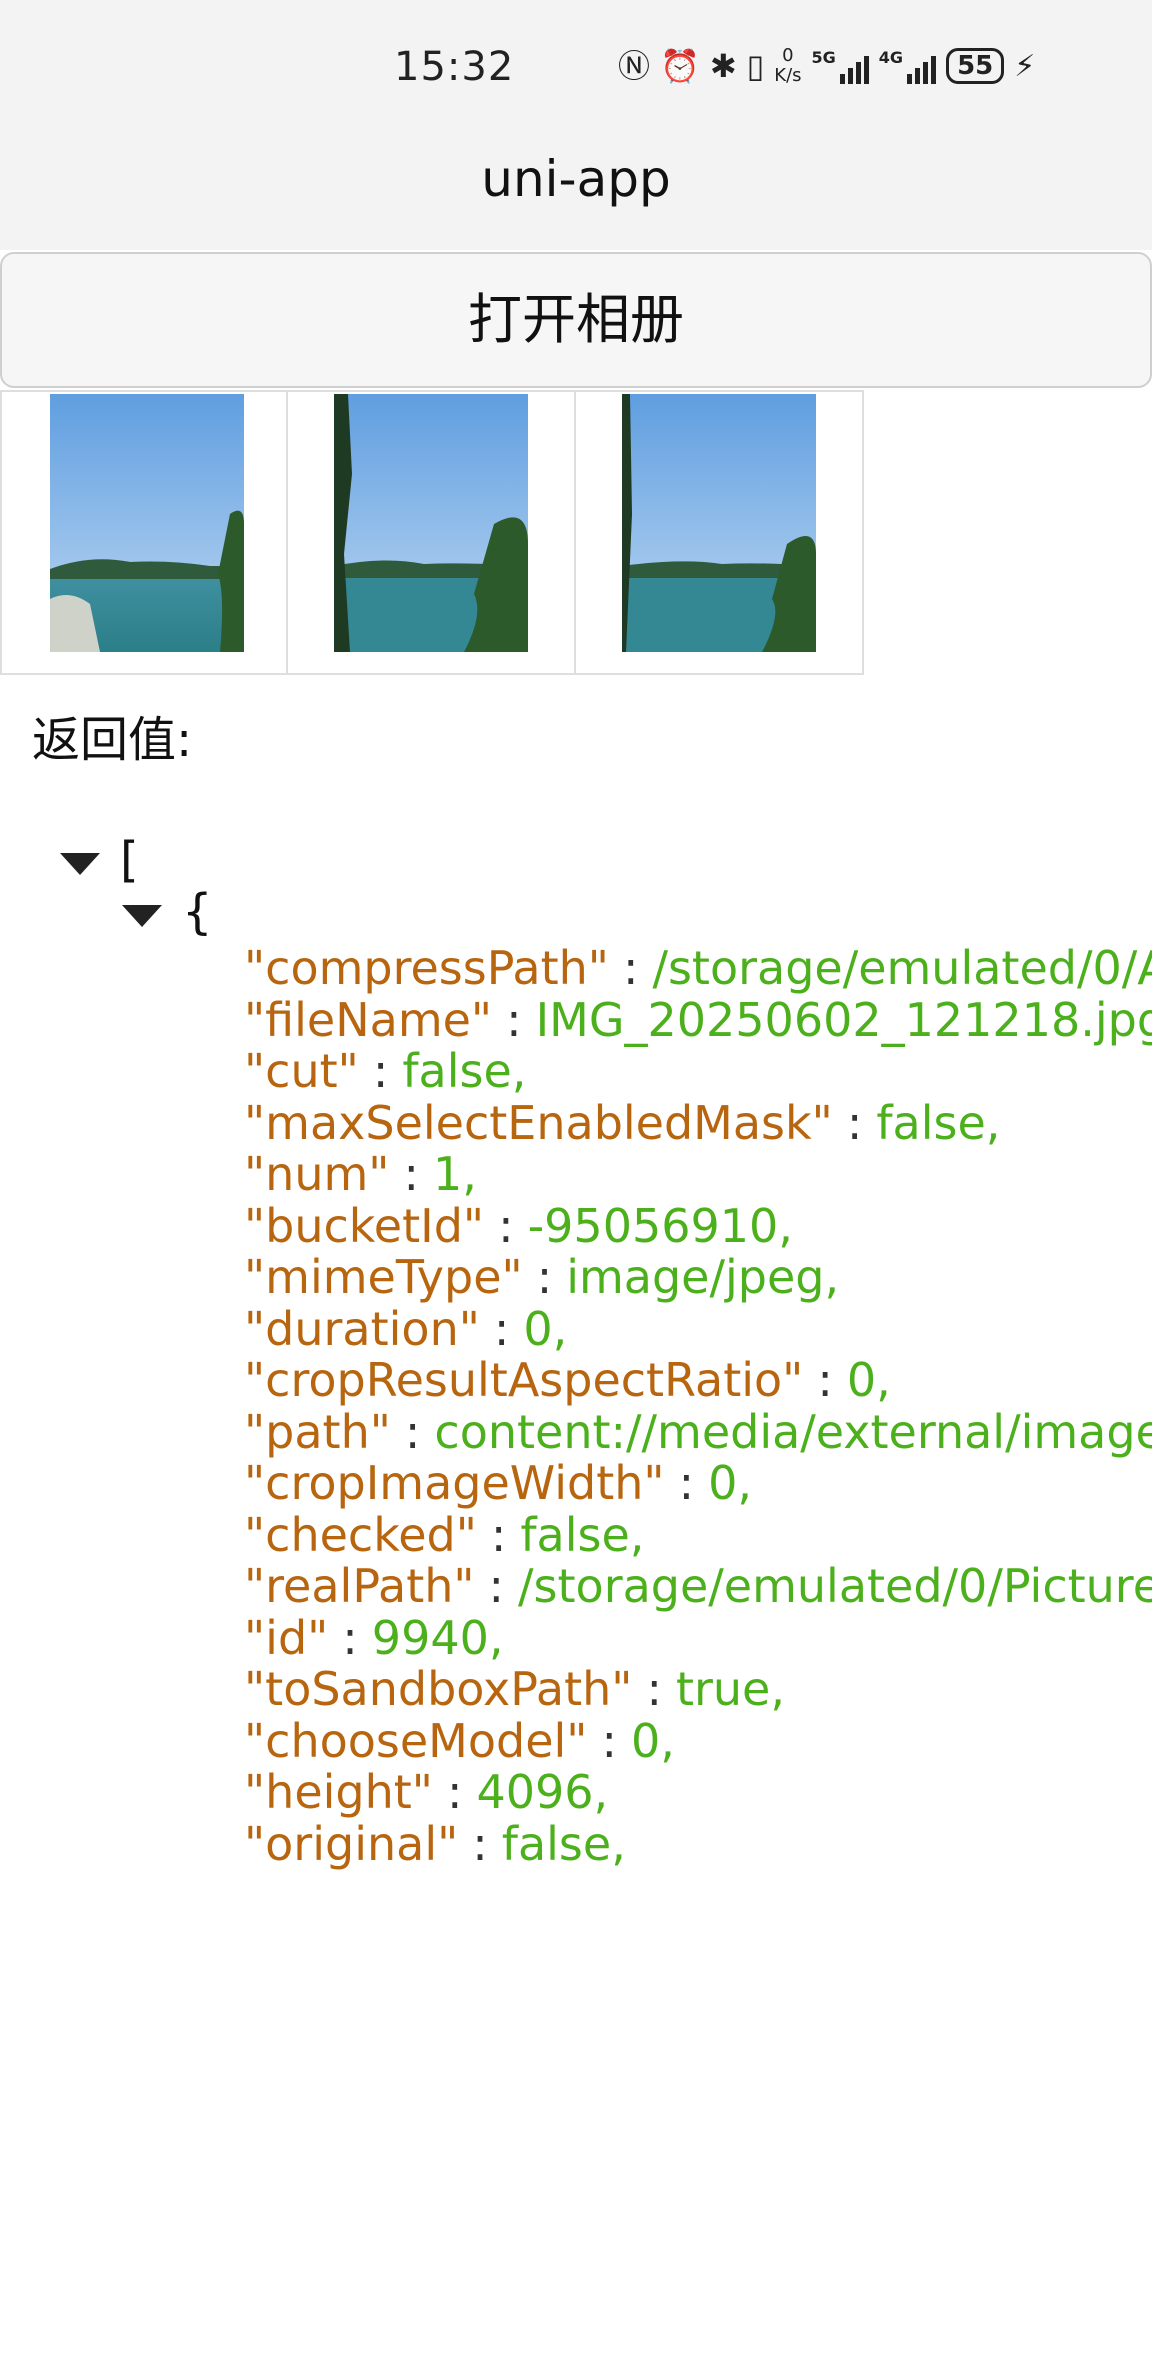 Image resolution: width=1152 pixels, height=2376 pixels. Describe the element at coordinates (317, 1431) in the screenshot. I see `json-key: "path"` at that location.